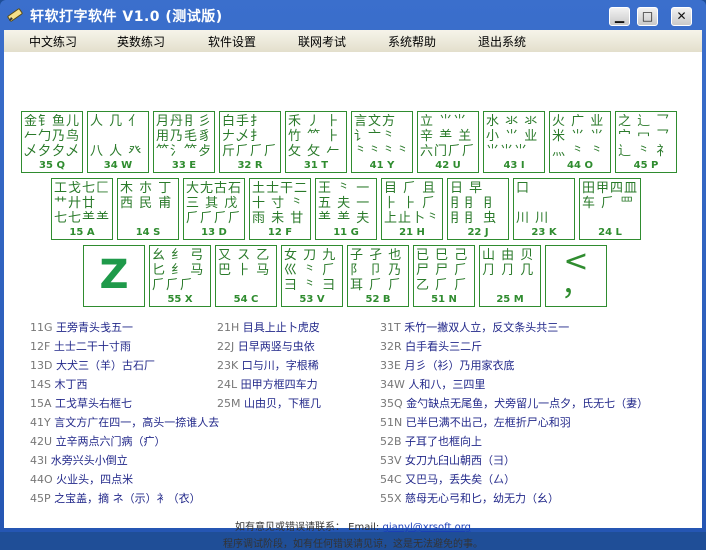  I want to click on key-code: 21 H, so click(412, 232).